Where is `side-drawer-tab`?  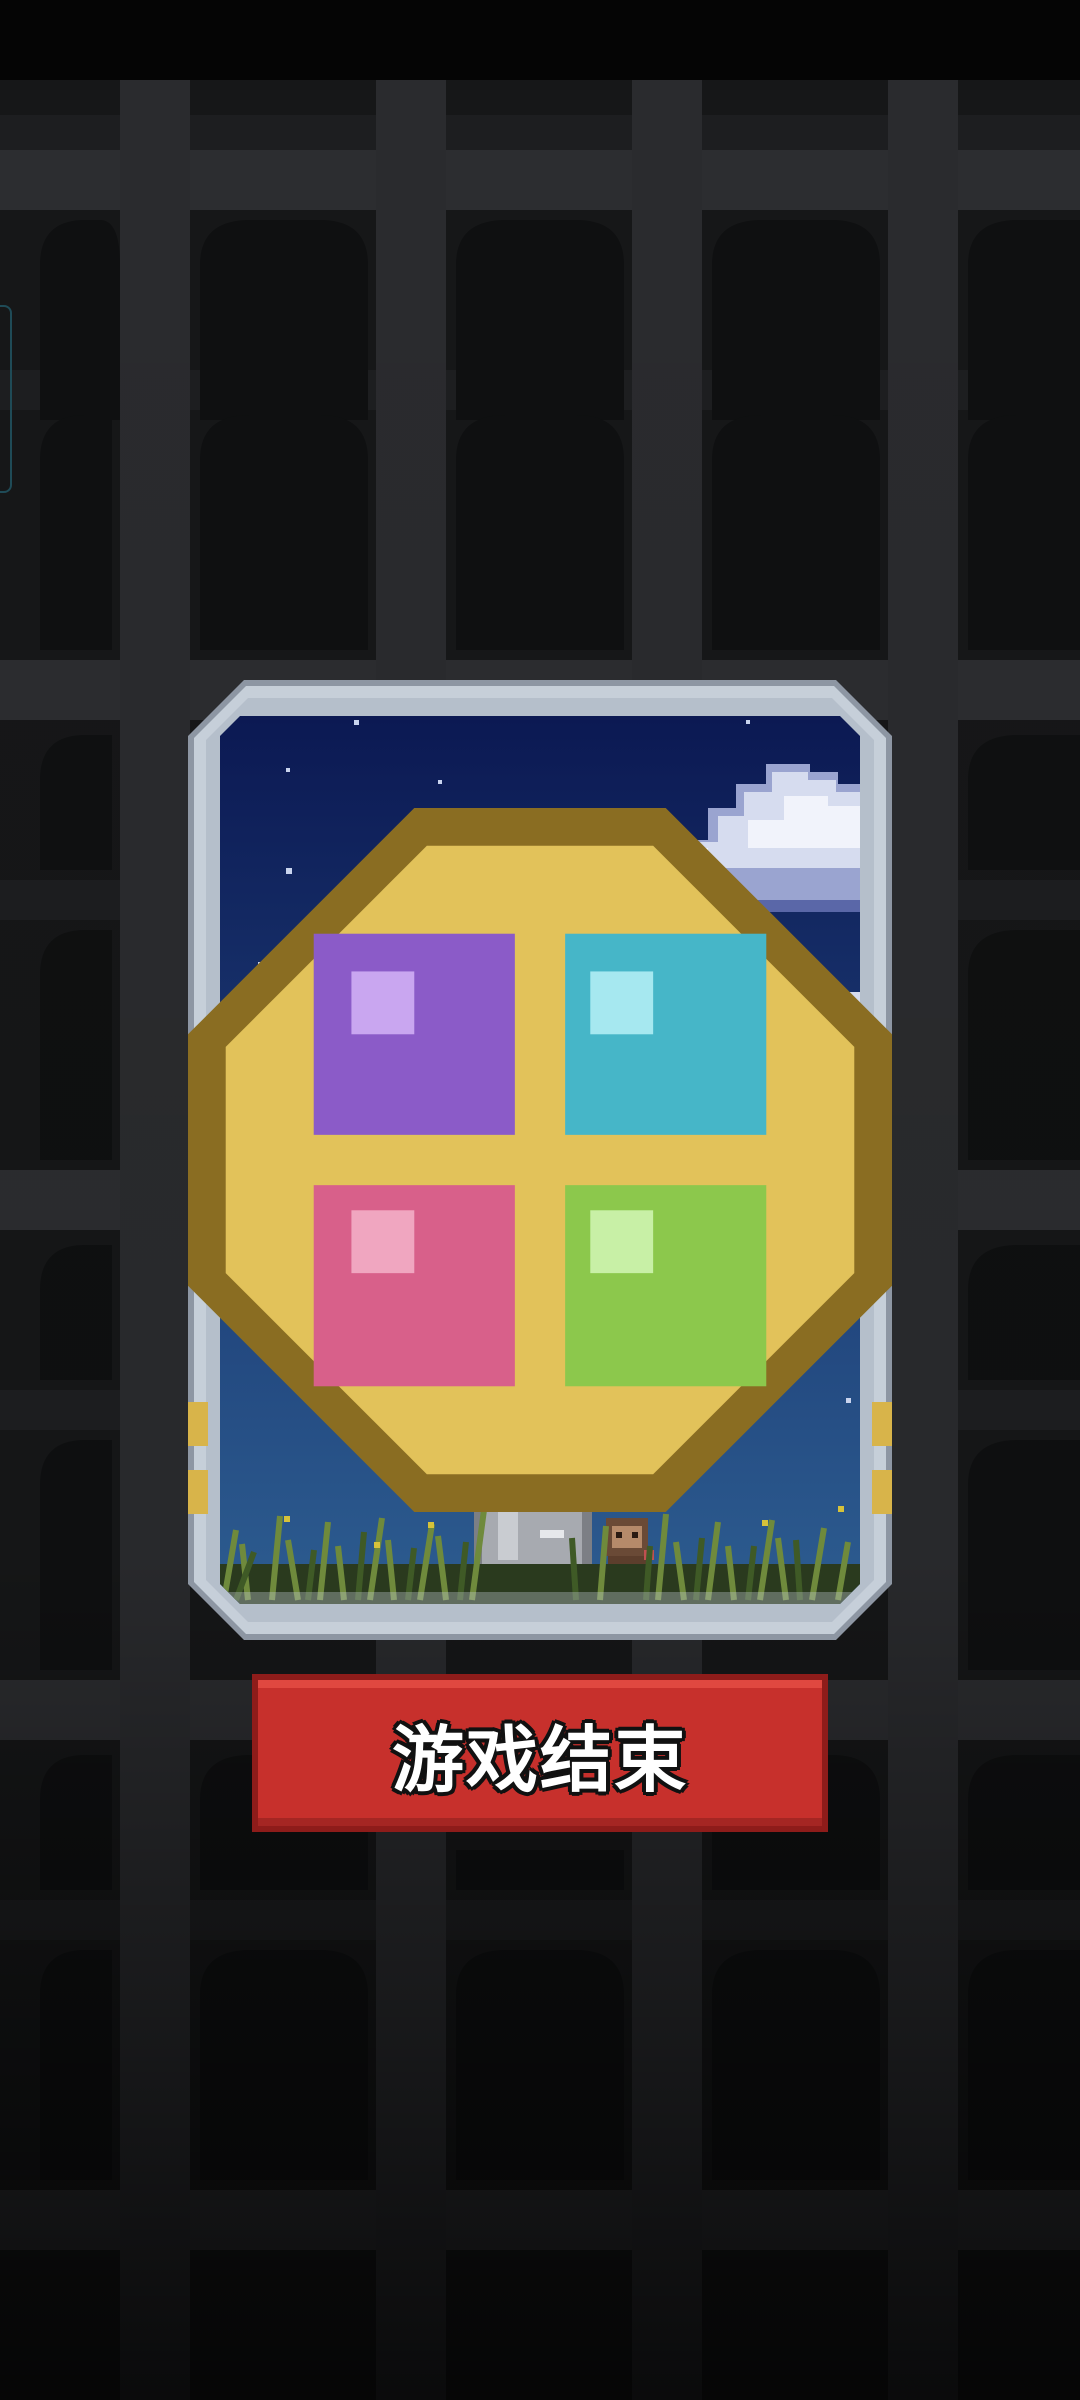
side-drawer-tab is located at coordinates (6, 399).